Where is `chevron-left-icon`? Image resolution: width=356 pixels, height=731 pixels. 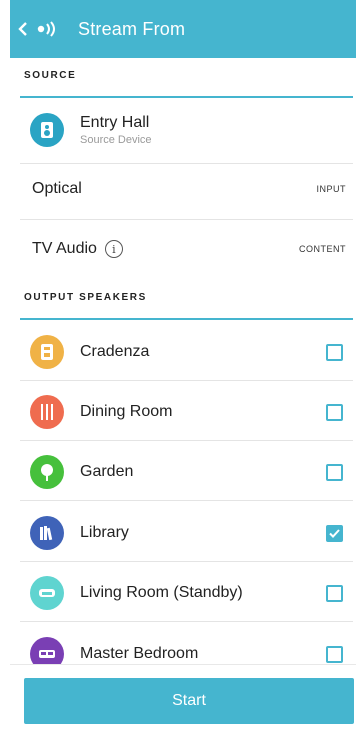
chevron-left-icon is located at coordinates (23, 29).